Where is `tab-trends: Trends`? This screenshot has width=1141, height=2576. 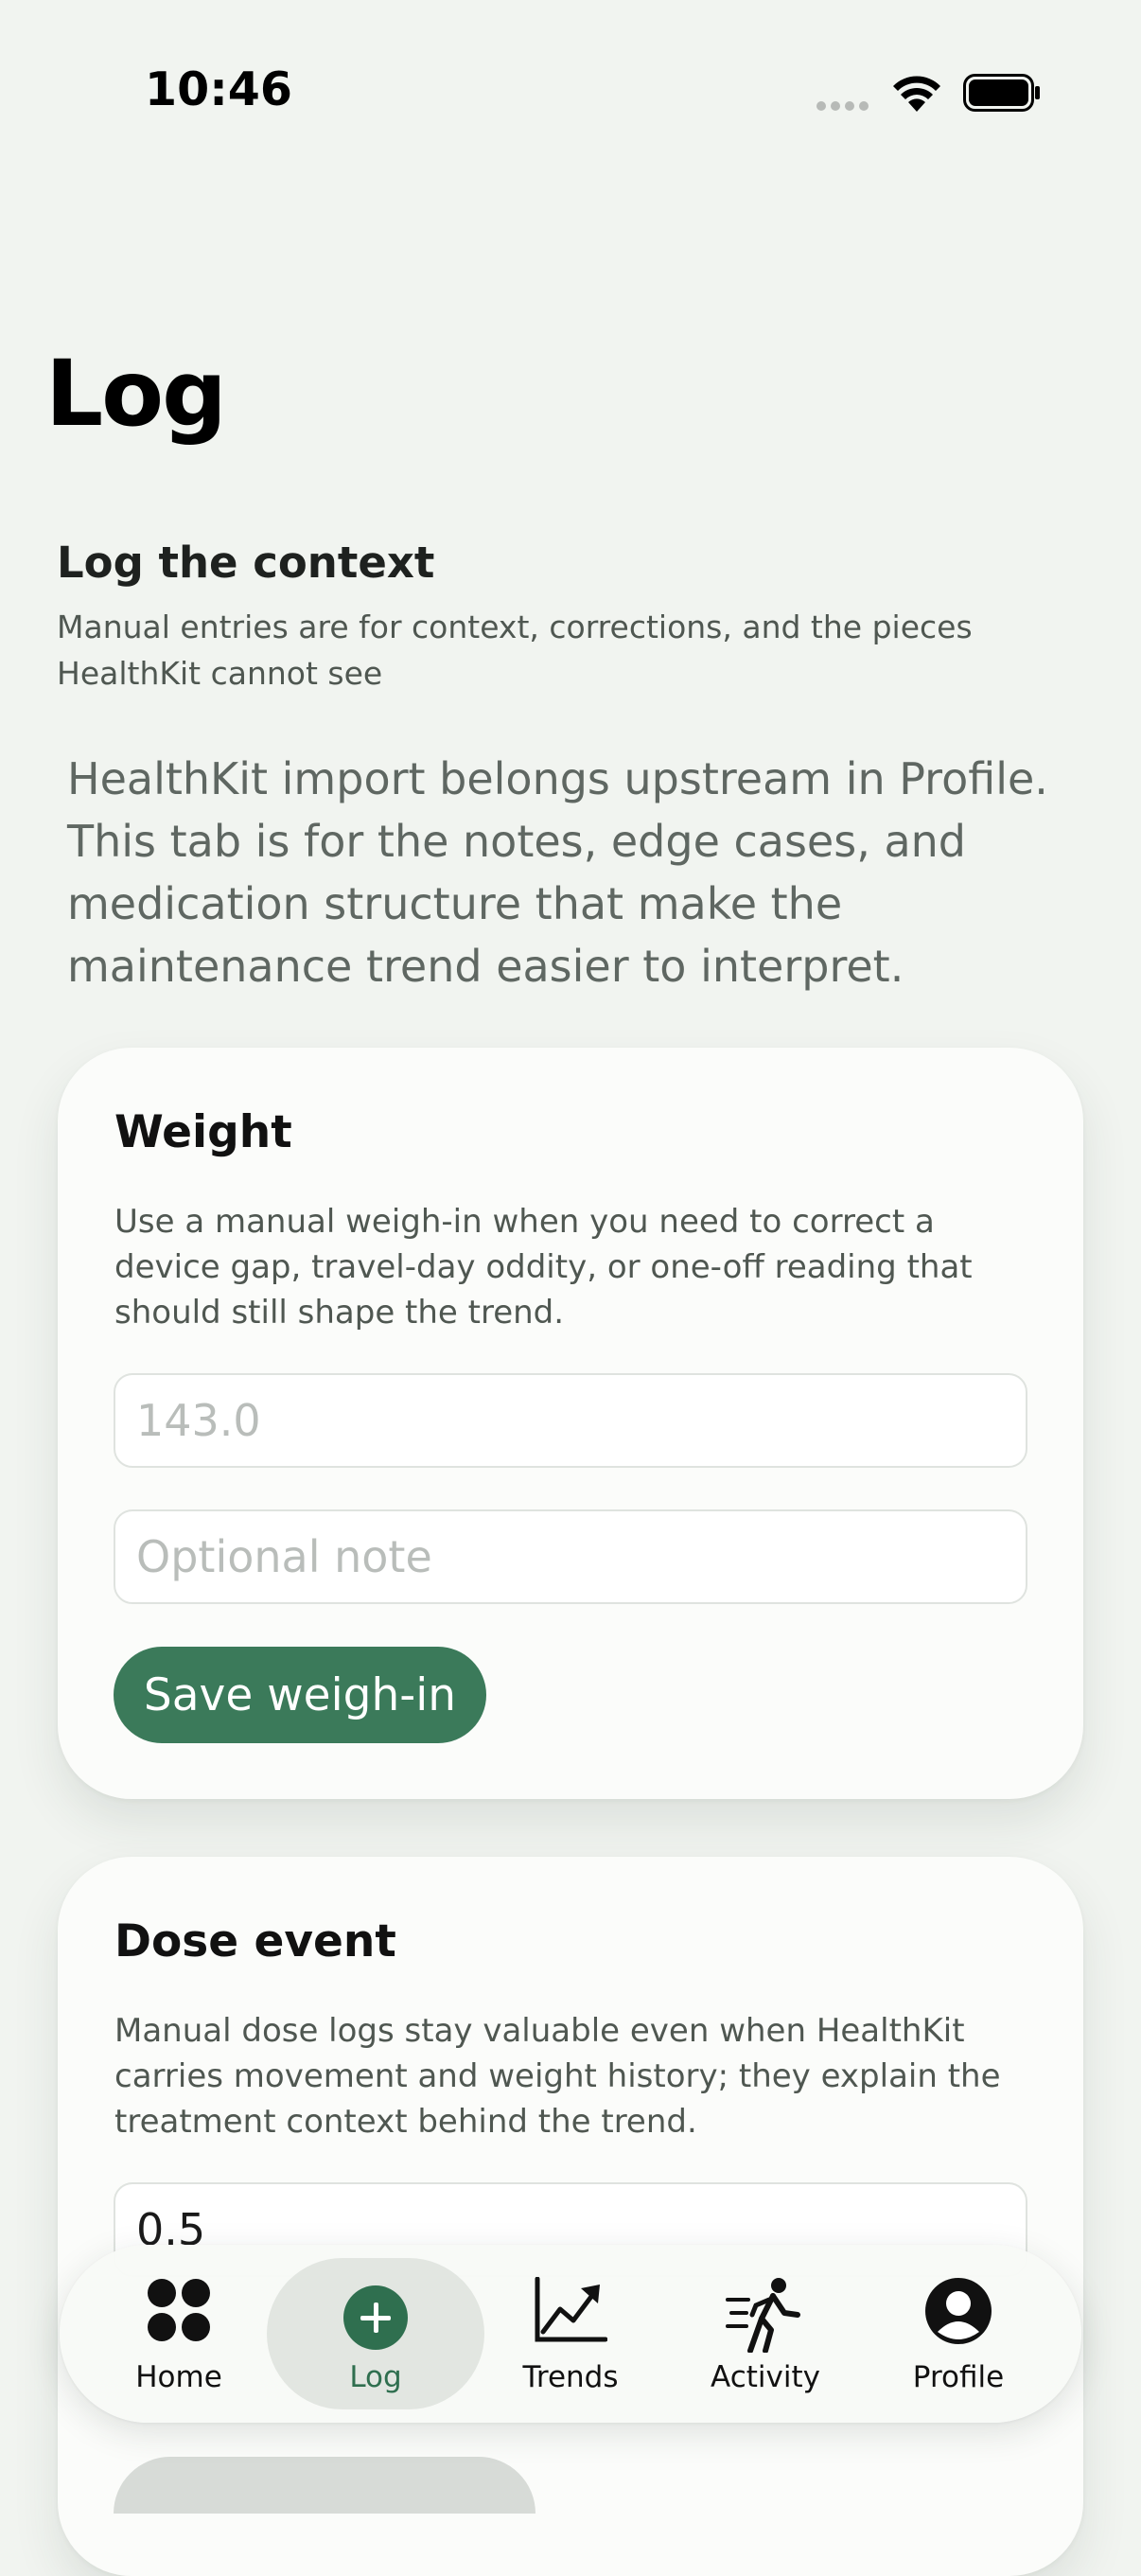
tab-trends: Trends is located at coordinates (570, 2334).